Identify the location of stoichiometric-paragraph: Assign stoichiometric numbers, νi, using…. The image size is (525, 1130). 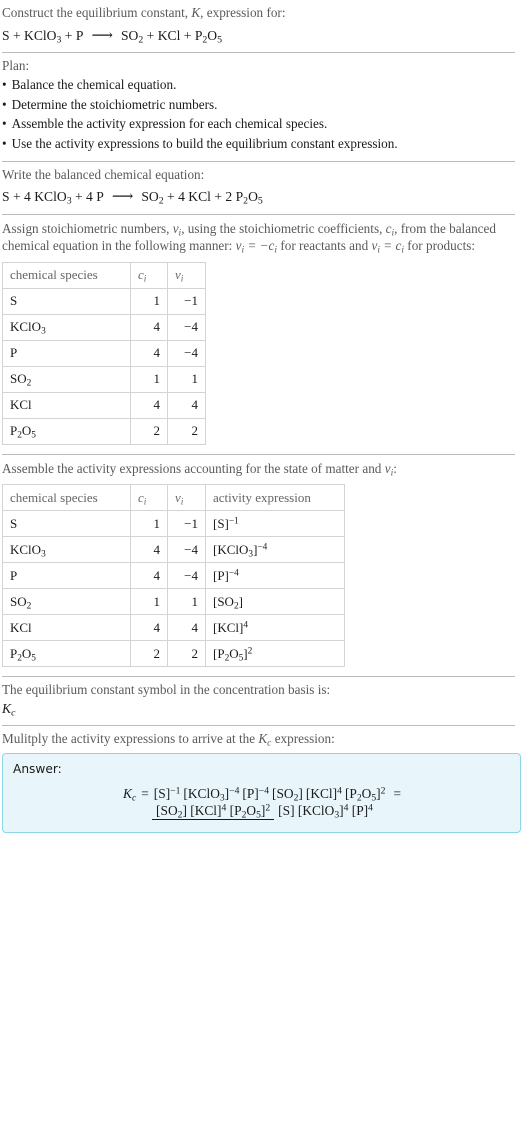
(262, 238).